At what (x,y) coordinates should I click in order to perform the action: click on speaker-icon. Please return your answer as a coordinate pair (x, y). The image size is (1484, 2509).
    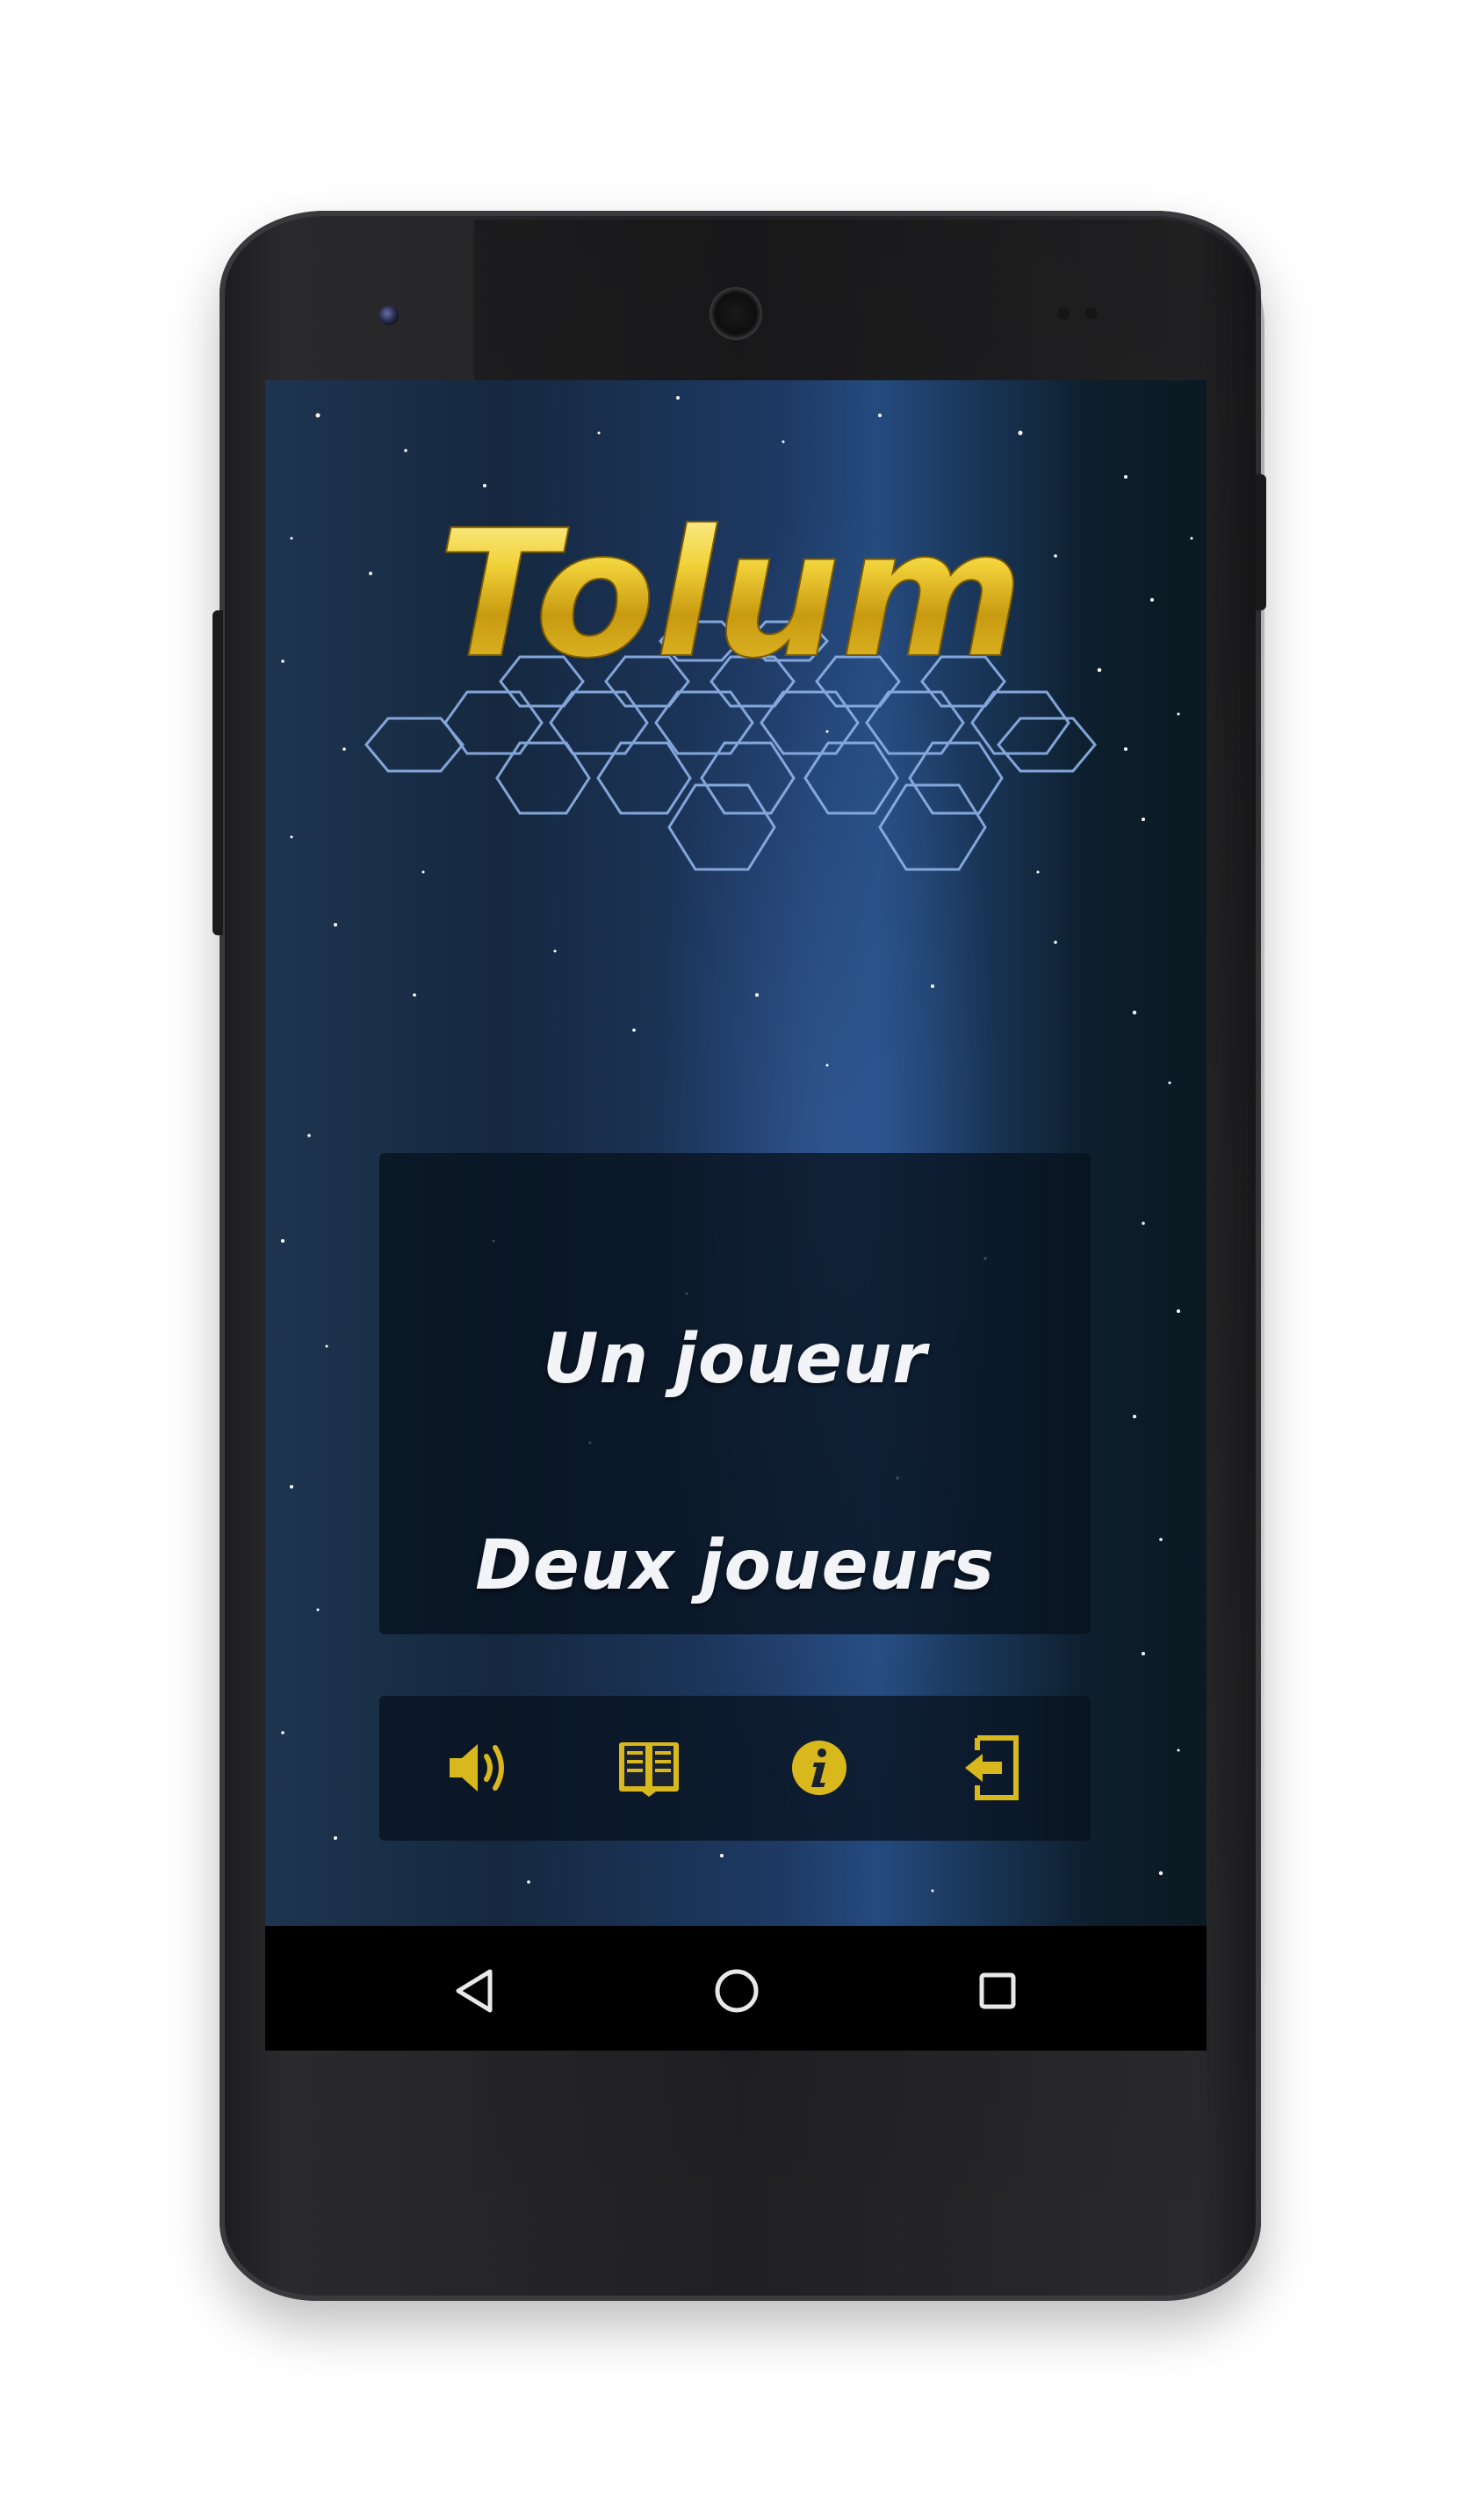
    Looking at the image, I should click on (477, 1768).